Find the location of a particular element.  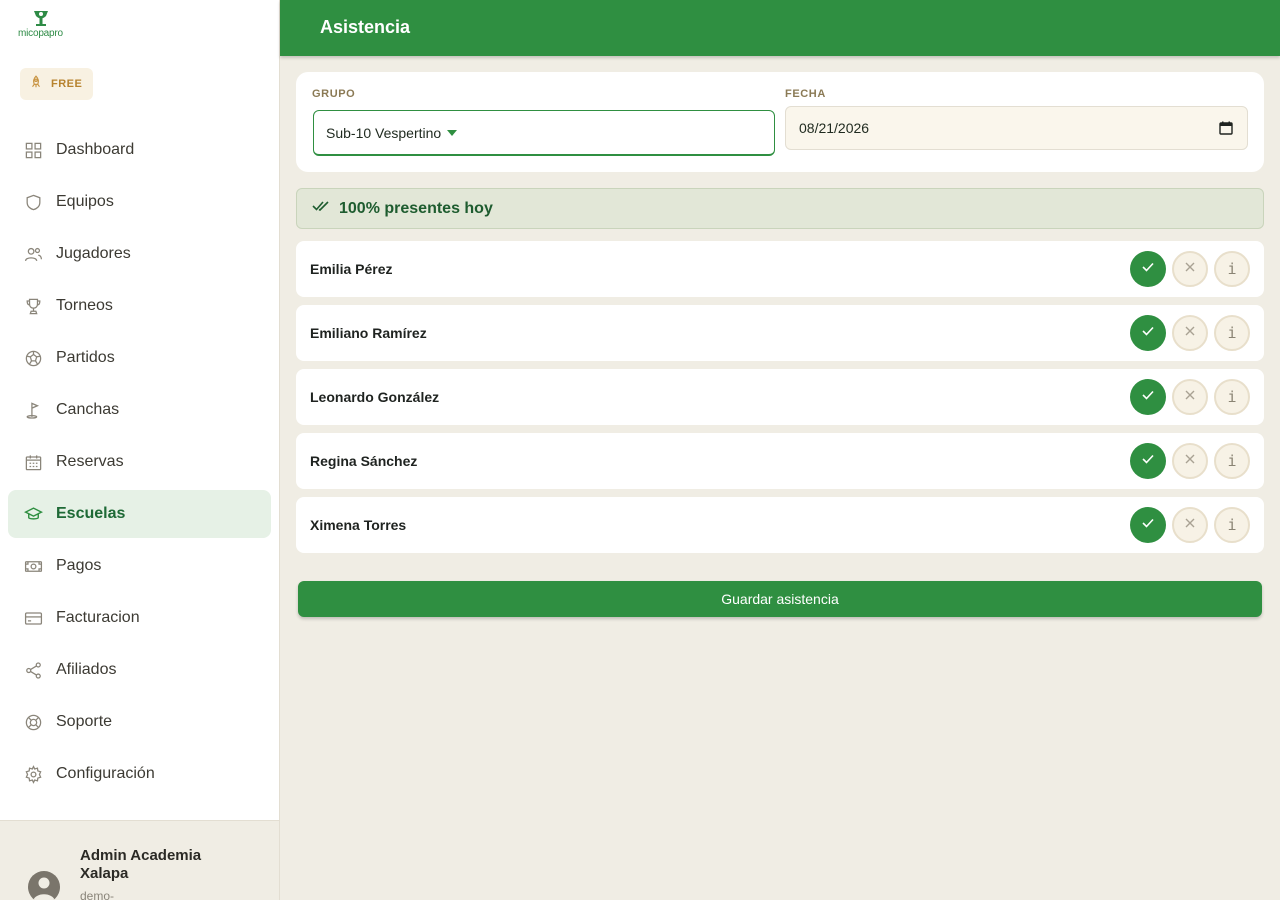

attendance-summary: 100% presentes hoy is located at coordinates (780, 208).